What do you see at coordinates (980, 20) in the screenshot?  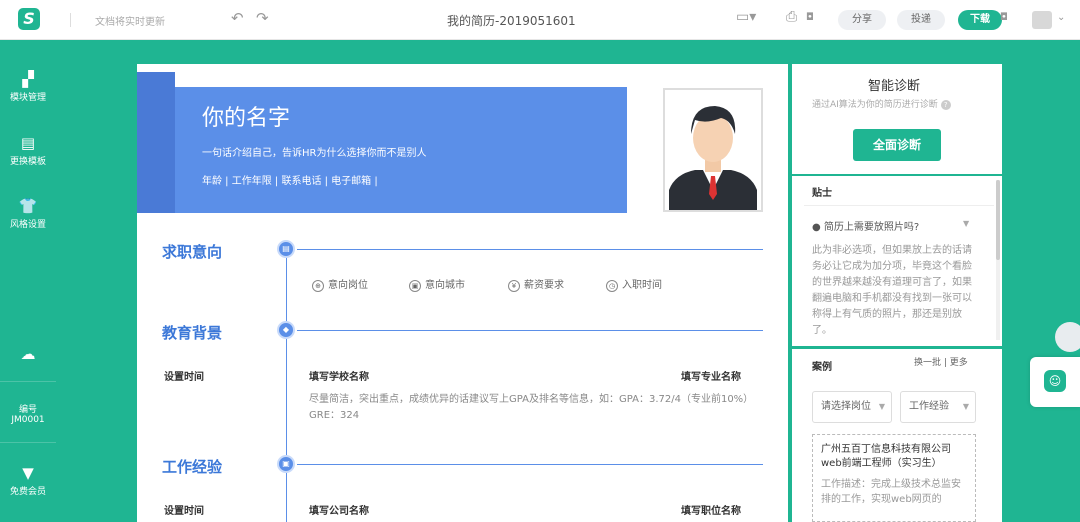 I see `download-button: 下载` at bounding box center [980, 20].